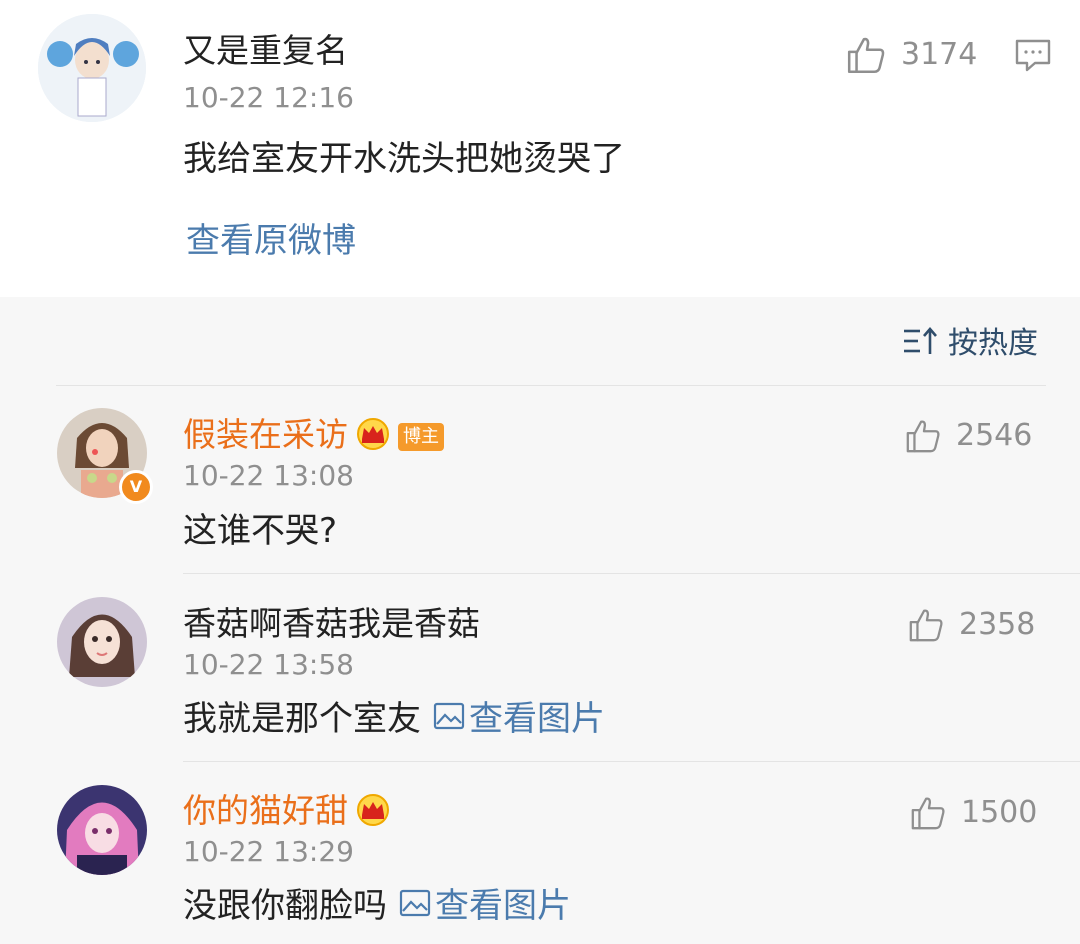  Describe the element at coordinates (920, 344) in the screenshot. I see `sort-icon` at that location.